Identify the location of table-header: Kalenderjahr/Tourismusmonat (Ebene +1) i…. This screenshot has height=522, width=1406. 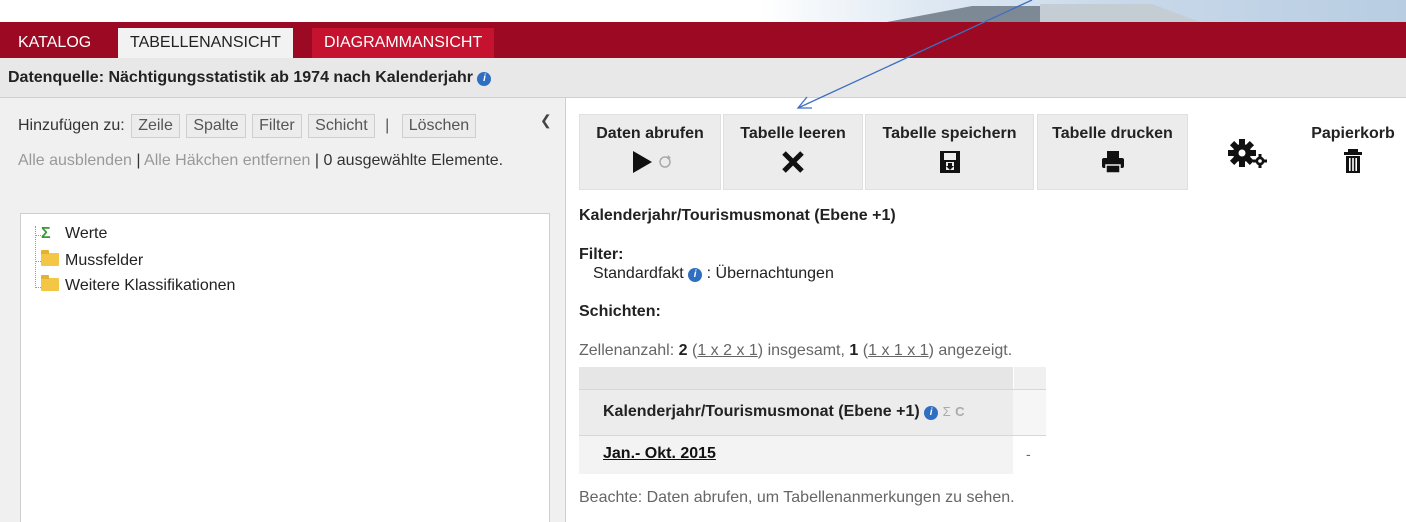
(796, 412).